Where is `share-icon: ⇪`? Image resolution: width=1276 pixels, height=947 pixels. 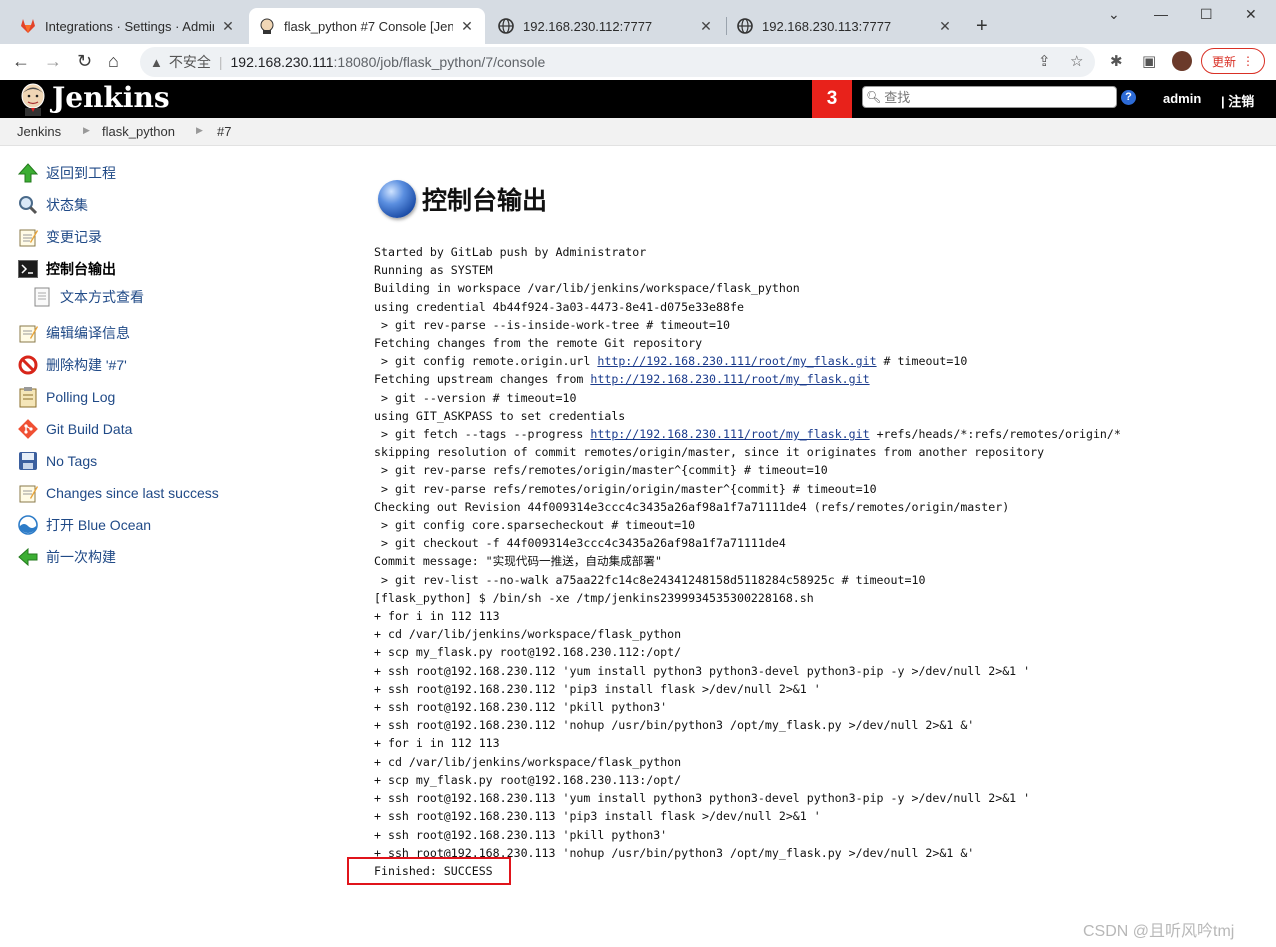 share-icon: ⇪ is located at coordinates (1044, 61).